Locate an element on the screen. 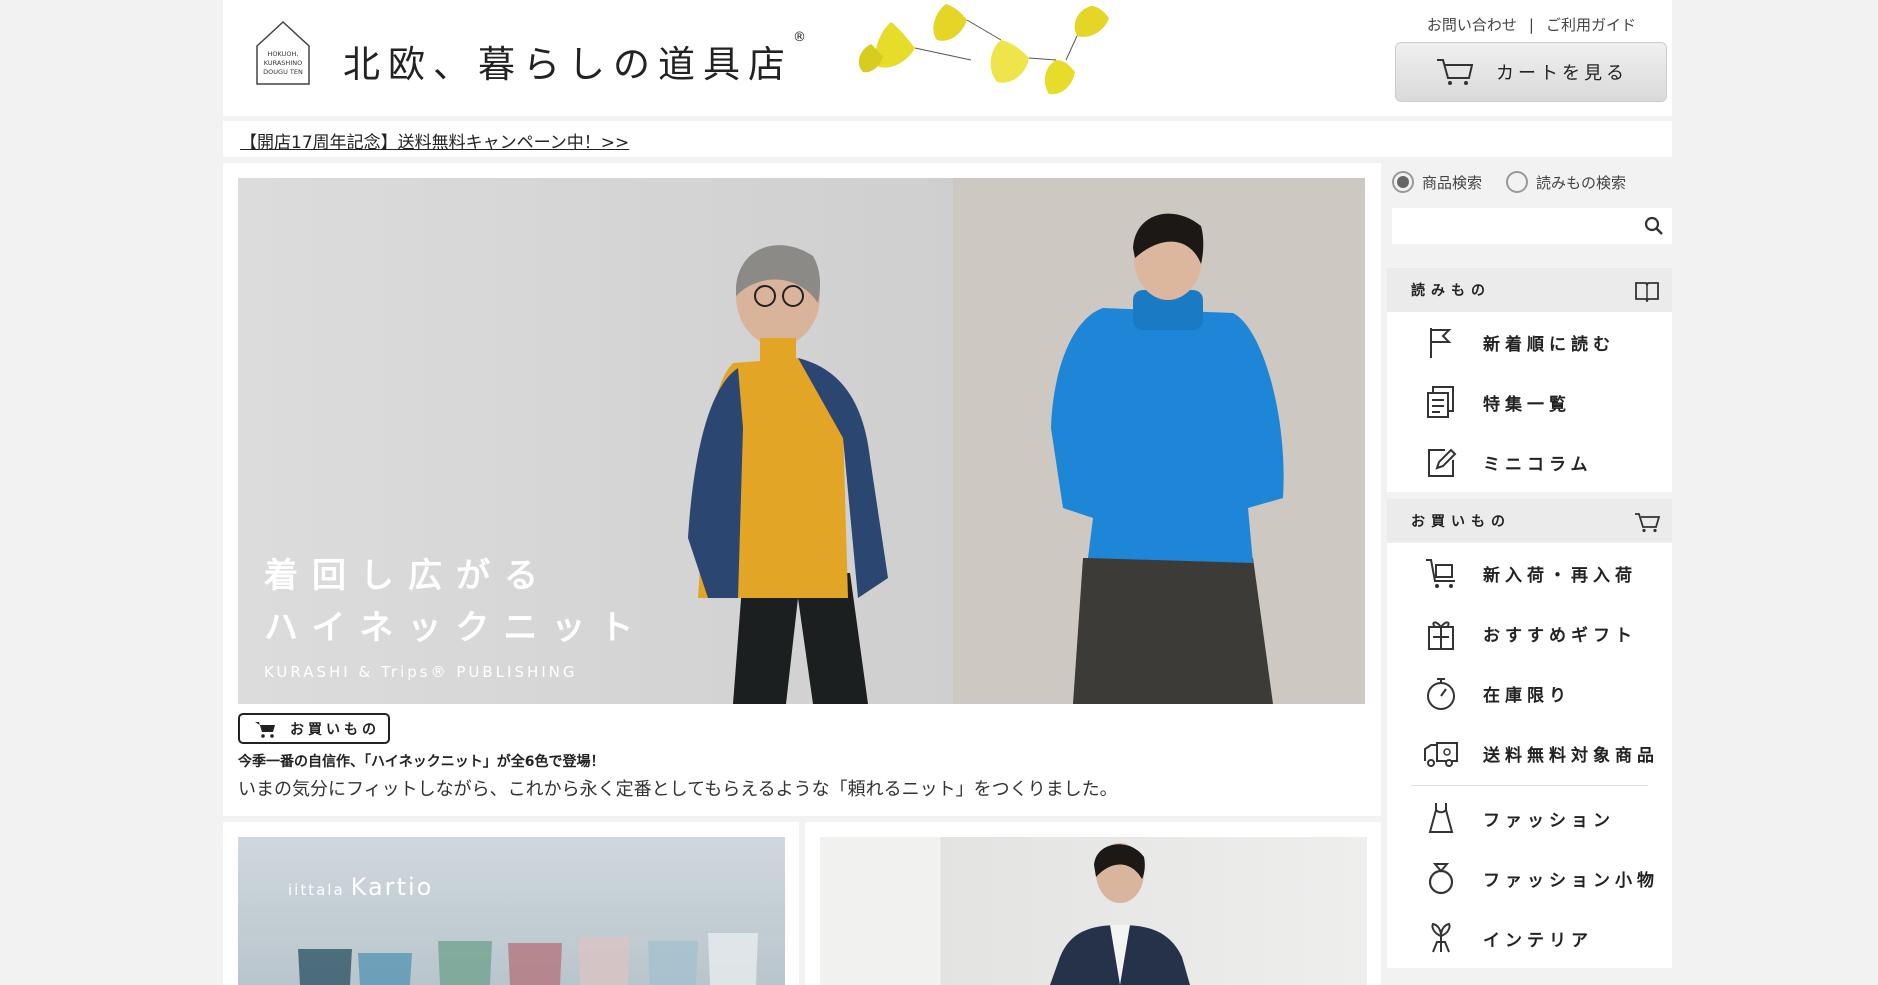 Image resolution: width=1878 pixels, height=985 pixels. nav-item-new-arrivals: 新入荷・再入荷 is located at coordinates (1529, 573).